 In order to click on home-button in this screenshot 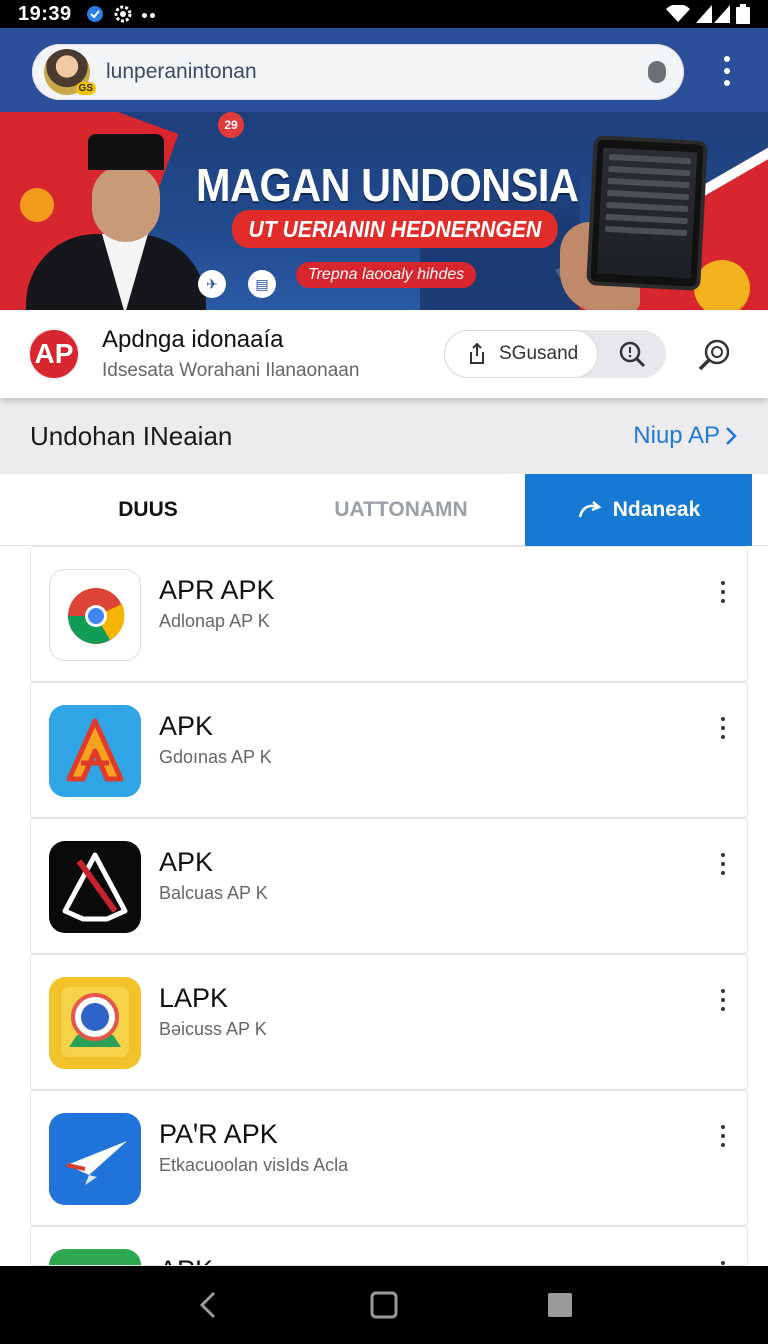, I will do `click(384, 1305)`.